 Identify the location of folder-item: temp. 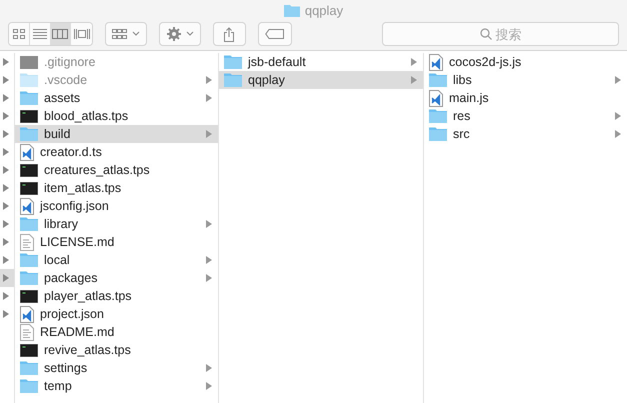
(116, 386).